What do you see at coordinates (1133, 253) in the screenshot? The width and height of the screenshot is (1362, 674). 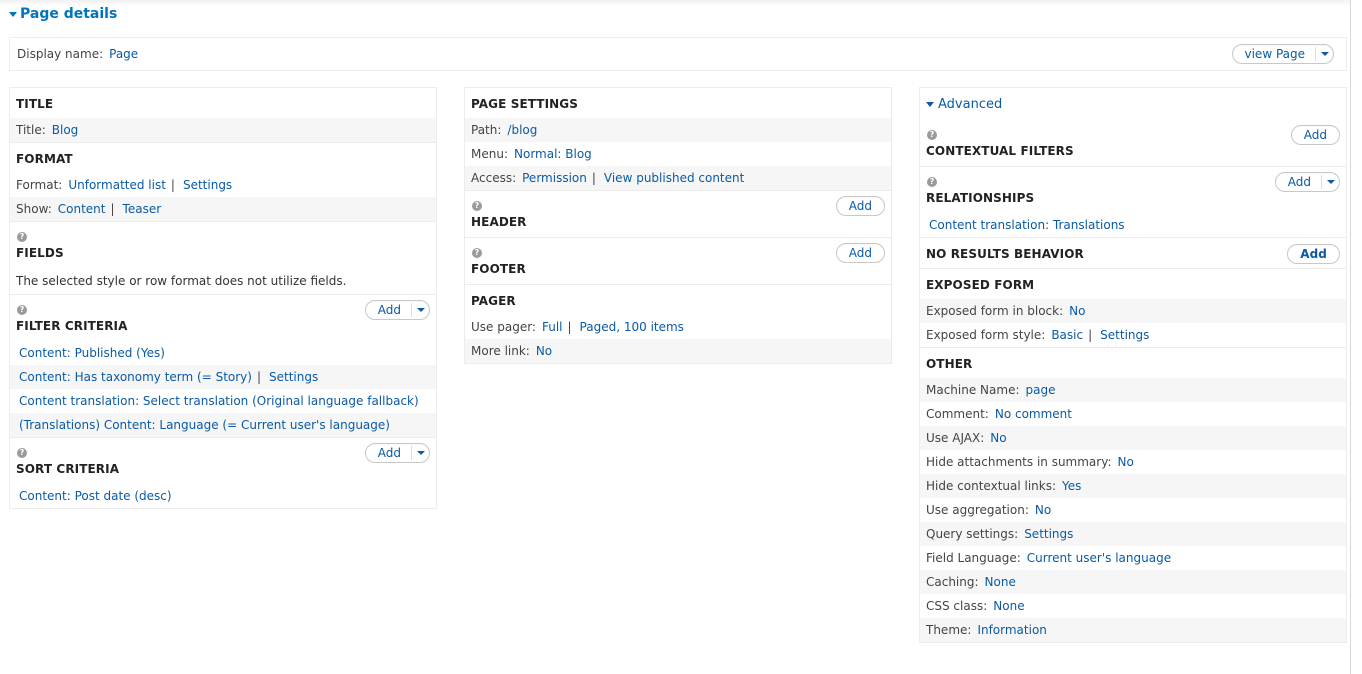 I see `section-heading-row: NO RESULTS BEHAVIOR Add` at bounding box center [1133, 253].